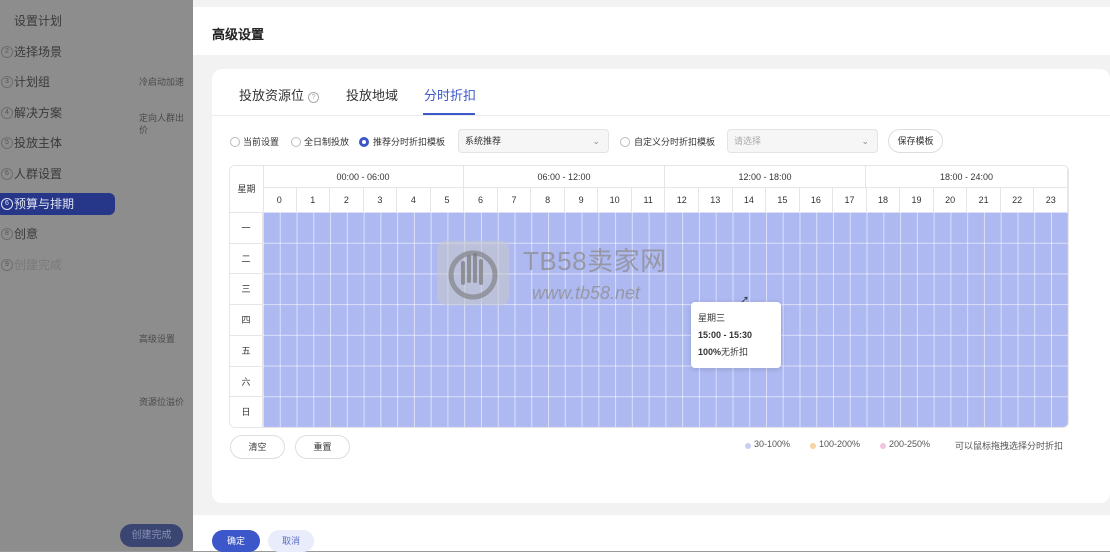 The height and width of the screenshot is (552, 1110). Describe the element at coordinates (409, 142) in the screenshot. I see `option-recommended-label: 推荐分时折扣模板` at that location.